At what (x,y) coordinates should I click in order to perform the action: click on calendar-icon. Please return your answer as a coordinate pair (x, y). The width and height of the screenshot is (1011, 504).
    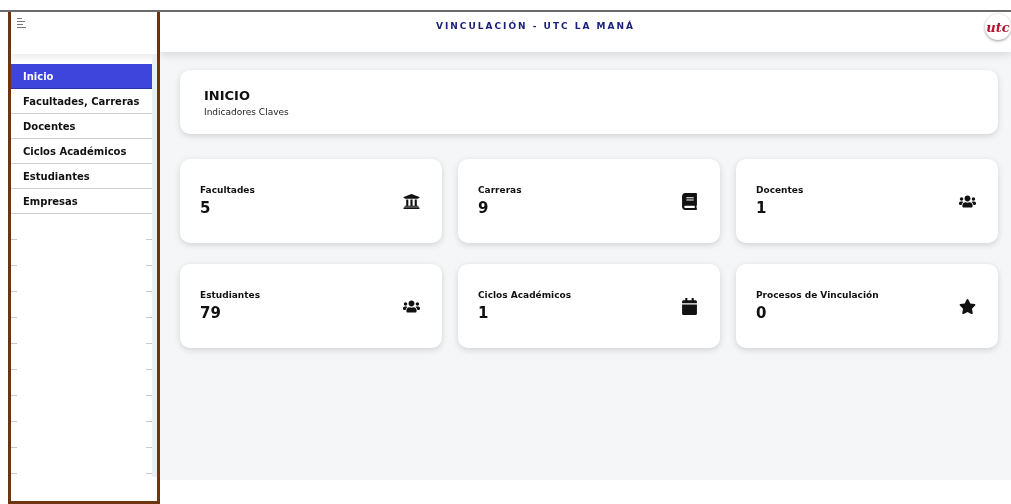
    Looking at the image, I should click on (689, 306).